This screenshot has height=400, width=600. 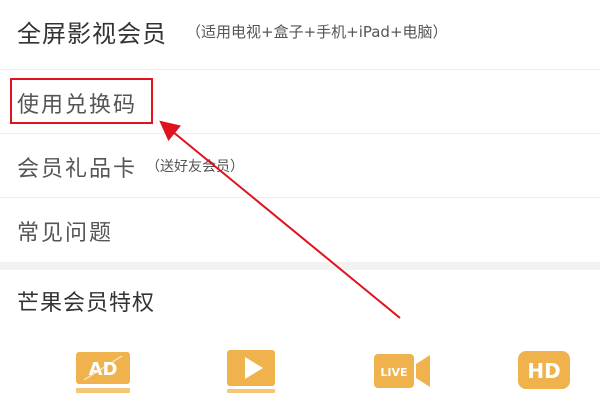 I want to click on live-icon: LIVE, so click(x=402, y=371).